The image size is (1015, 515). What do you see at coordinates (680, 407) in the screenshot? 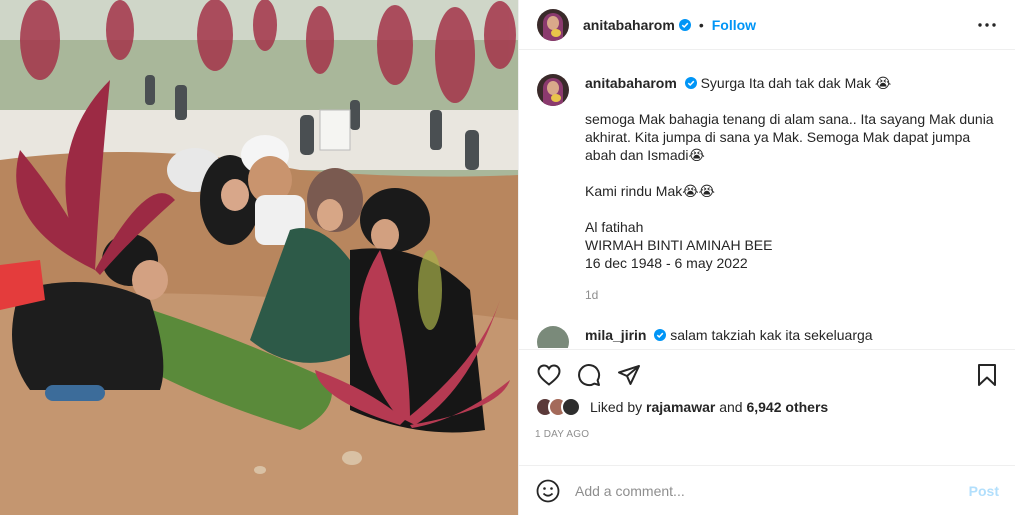
I see `liker-username: rajamawar` at bounding box center [680, 407].